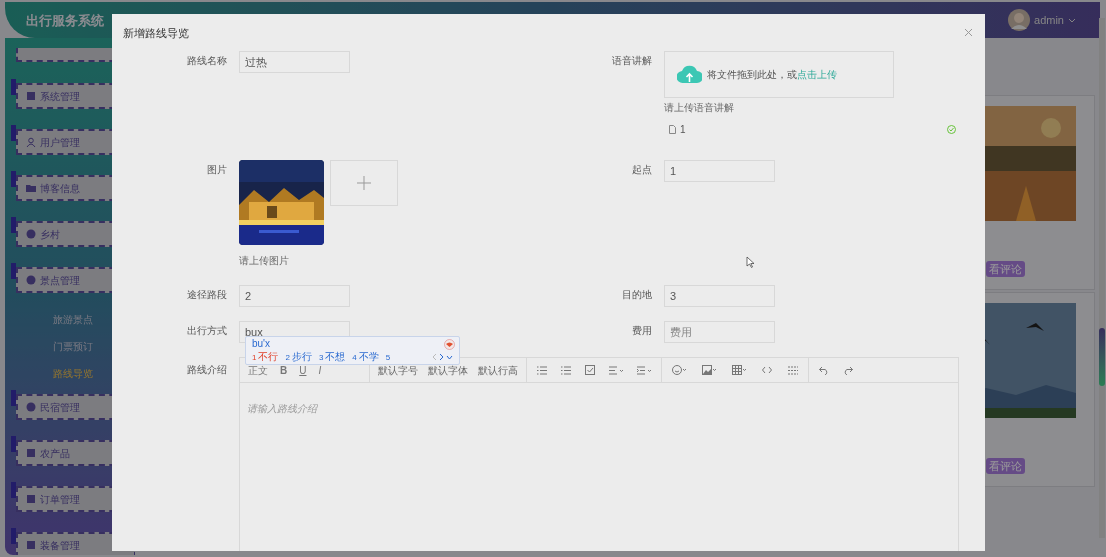  Describe the element at coordinates (817, 74) in the screenshot. I see `upload-link: 点击上传` at that location.